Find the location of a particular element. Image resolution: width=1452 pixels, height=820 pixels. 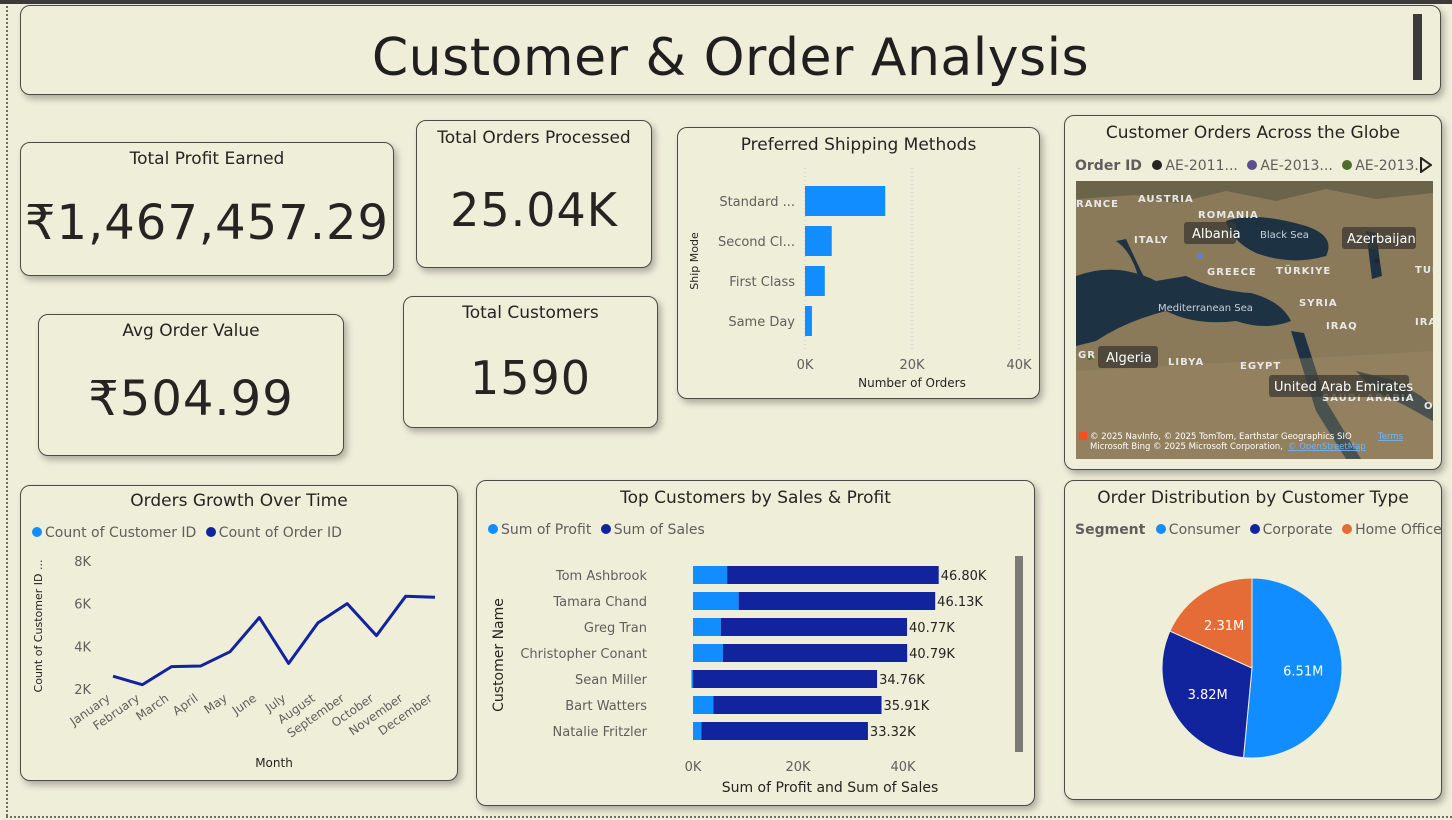

page-title: Customer & Order Analysis is located at coordinates (730, 58).